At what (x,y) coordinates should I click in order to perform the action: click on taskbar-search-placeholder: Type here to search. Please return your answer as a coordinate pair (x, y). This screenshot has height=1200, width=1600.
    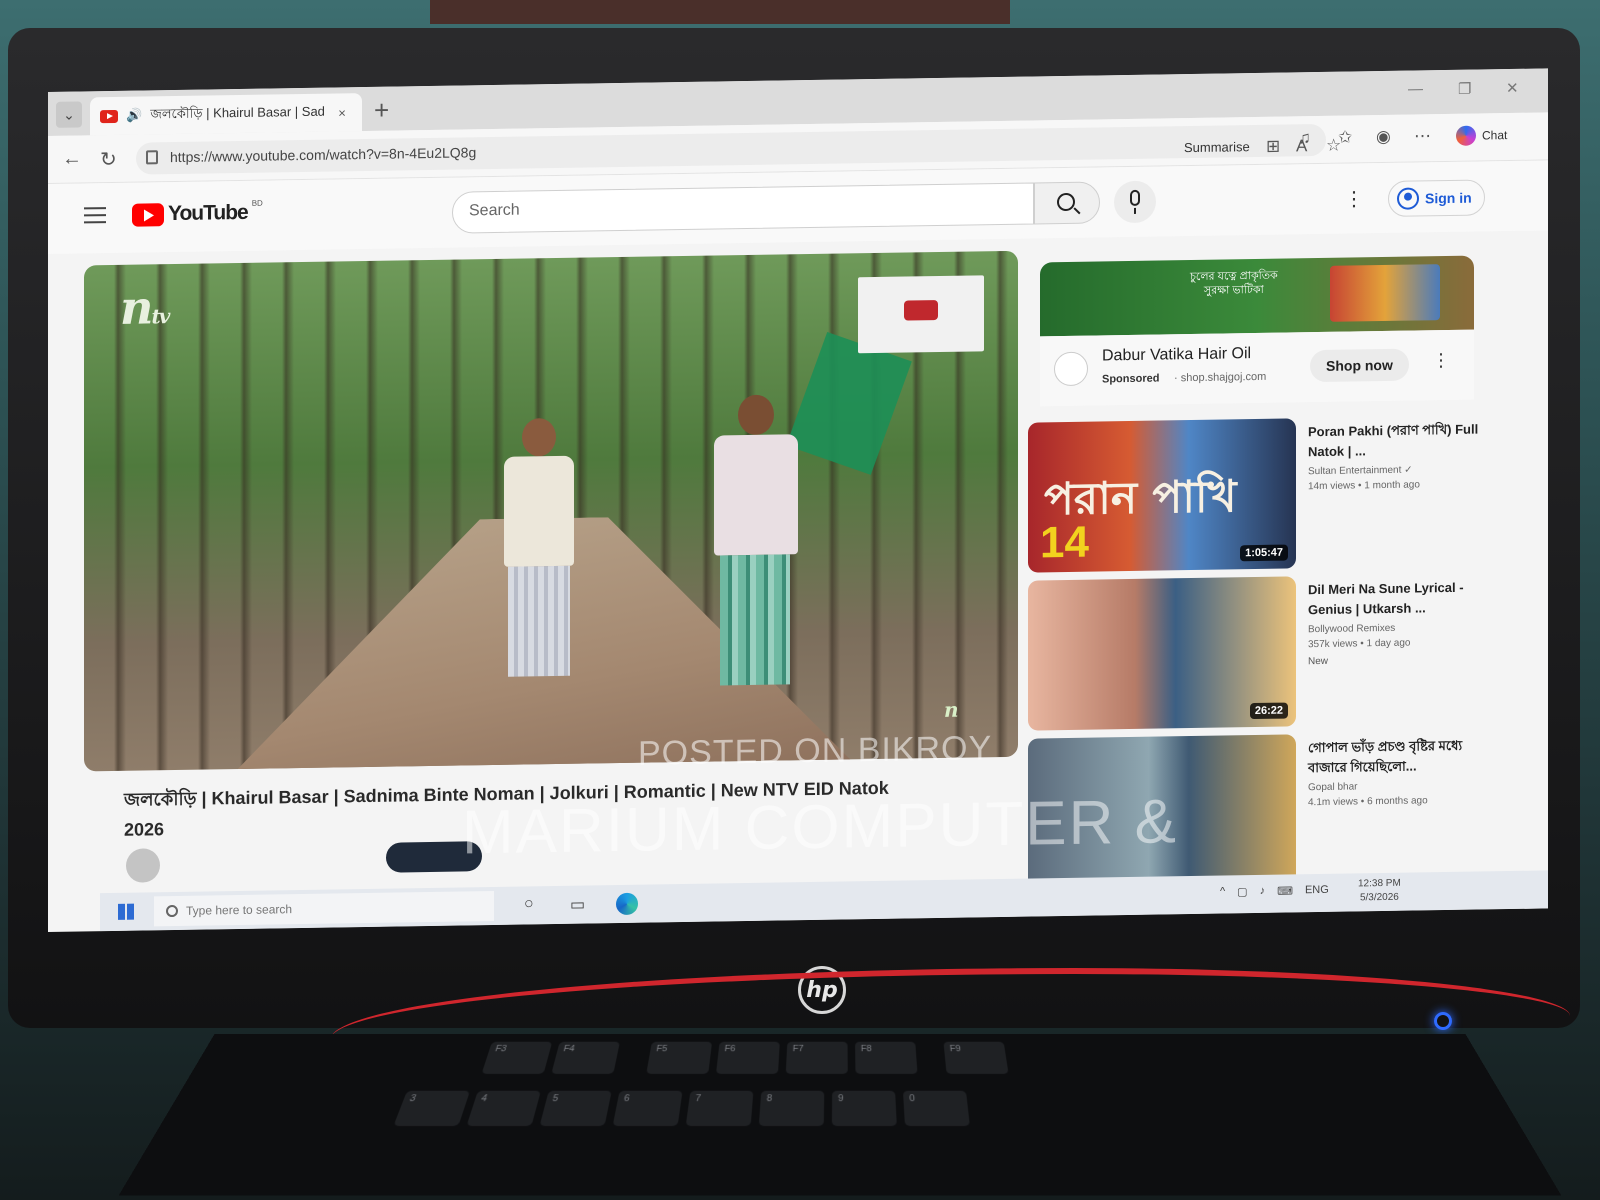
    Looking at the image, I should click on (239, 910).